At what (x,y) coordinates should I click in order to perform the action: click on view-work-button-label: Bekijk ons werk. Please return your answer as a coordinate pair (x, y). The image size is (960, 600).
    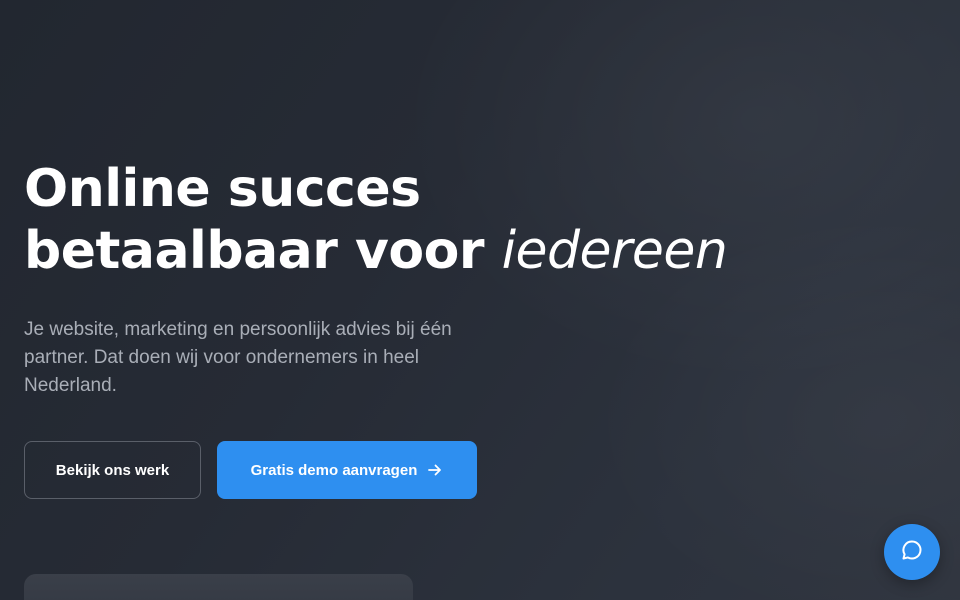
    Looking at the image, I should click on (112, 470).